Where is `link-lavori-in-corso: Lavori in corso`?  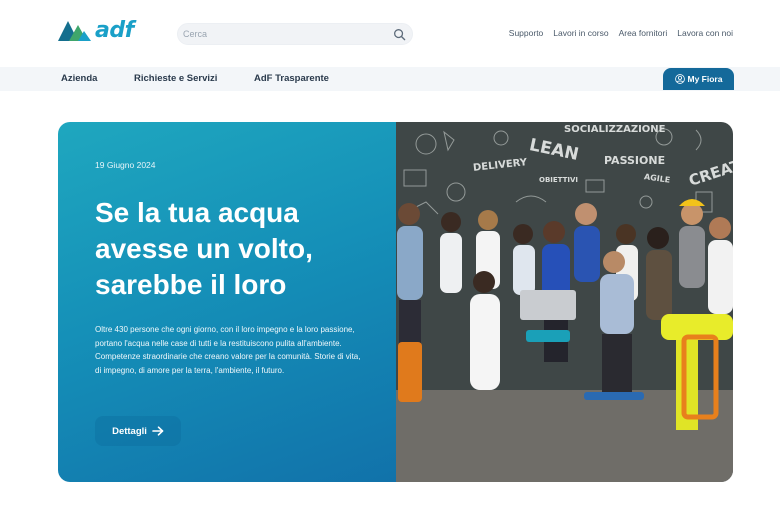 link-lavori-in-corso: Lavori in corso is located at coordinates (580, 33).